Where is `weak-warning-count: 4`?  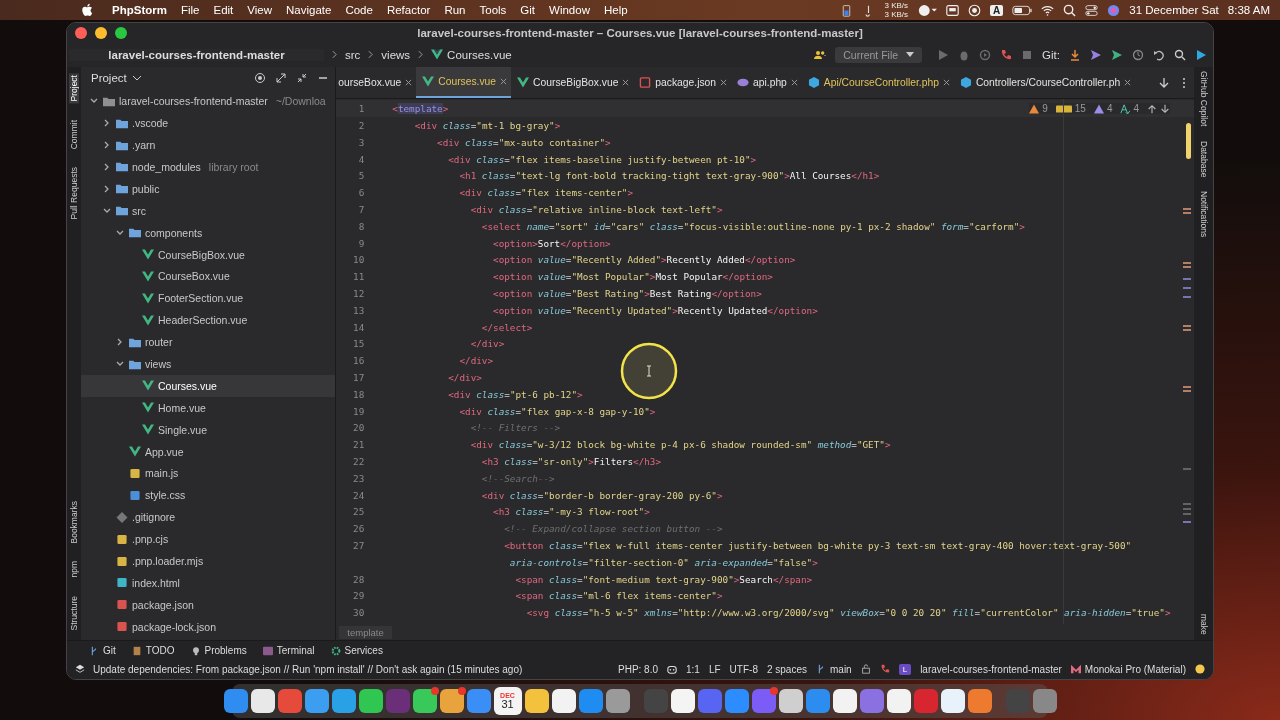 weak-warning-count: 4 is located at coordinates (1109, 109).